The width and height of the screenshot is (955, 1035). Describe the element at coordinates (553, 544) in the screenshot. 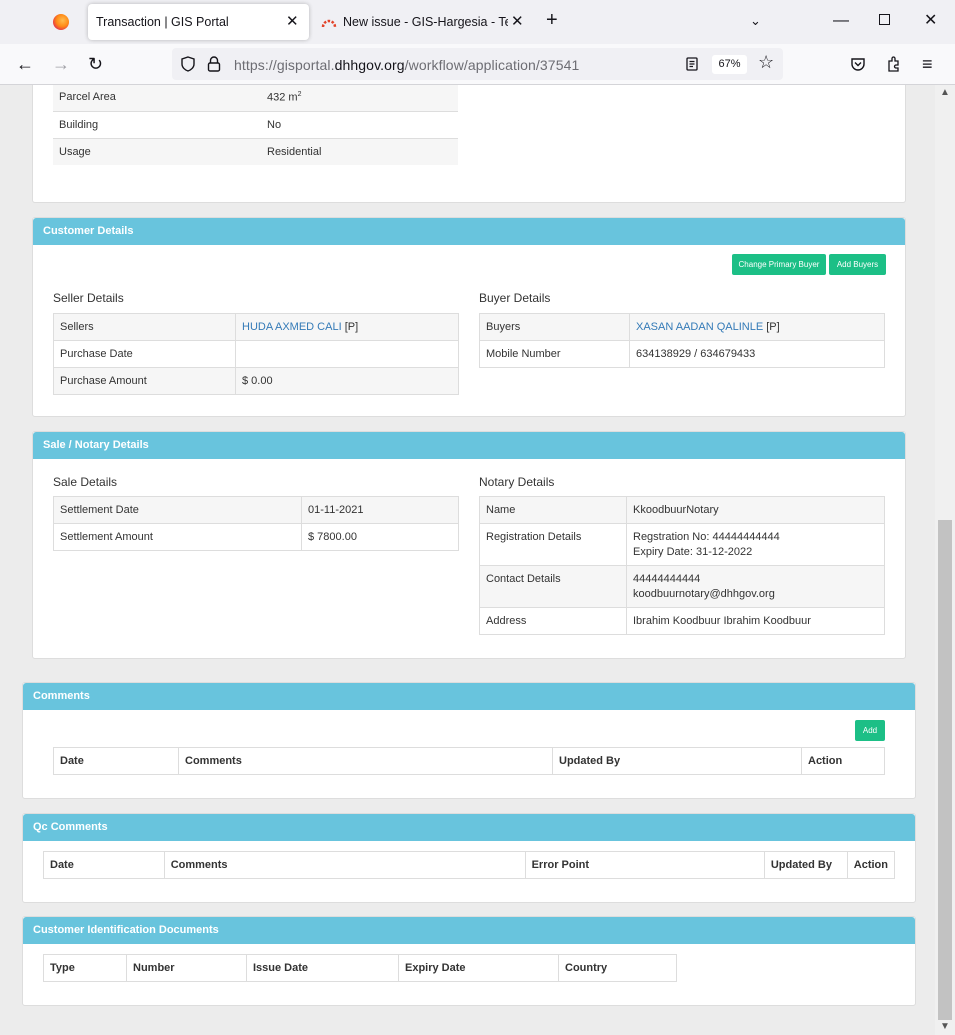

I see `registration-label: Registration Details` at that location.